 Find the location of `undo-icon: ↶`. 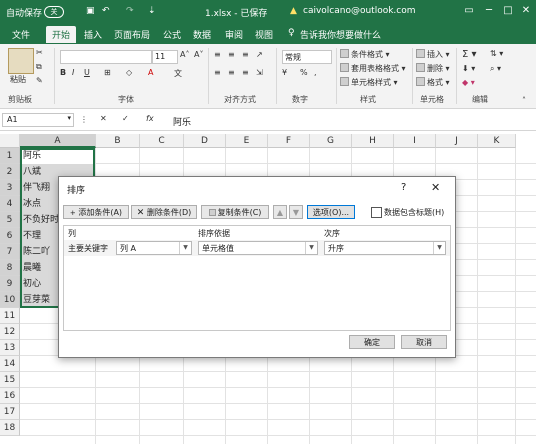

undo-icon: ↶ is located at coordinates (106, 11).